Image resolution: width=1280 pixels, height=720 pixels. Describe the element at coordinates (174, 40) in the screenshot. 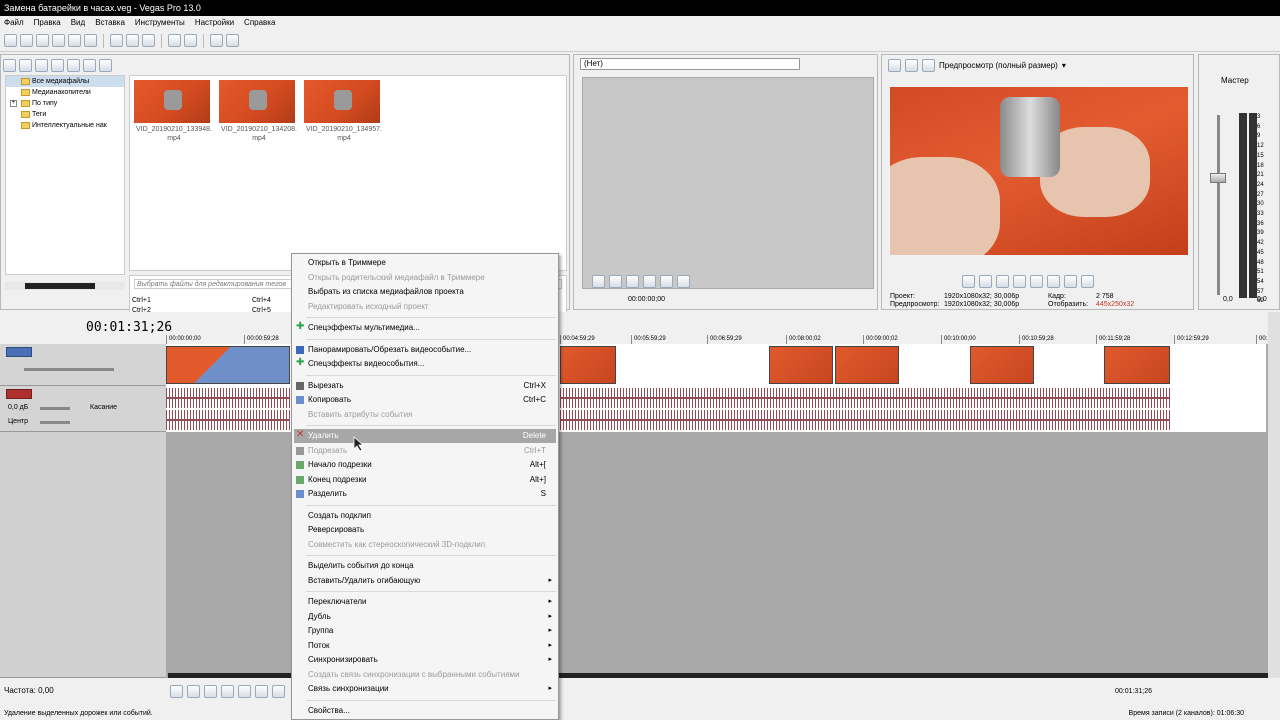

I see `undo-icon` at that location.